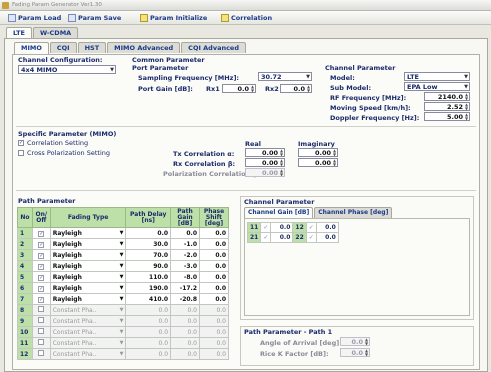 This screenshot has height=372, width=491. I want to click on path-delay-cell: 70.0, so click(148, 255).